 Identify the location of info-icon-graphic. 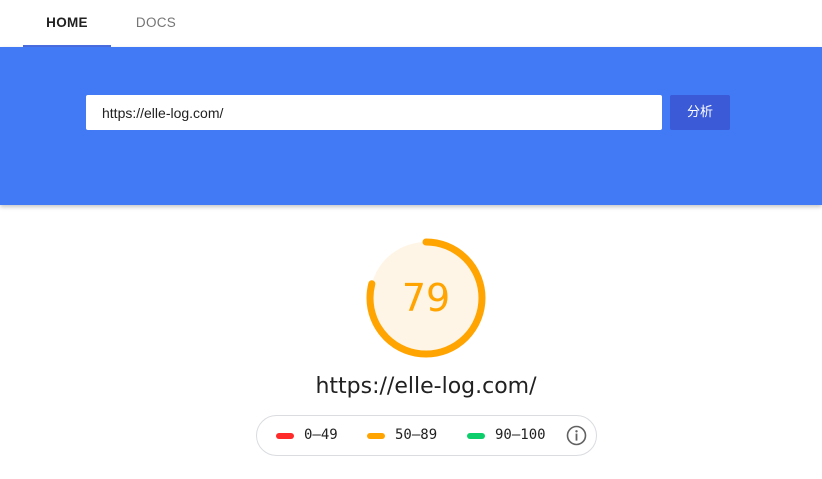
(576, 435).